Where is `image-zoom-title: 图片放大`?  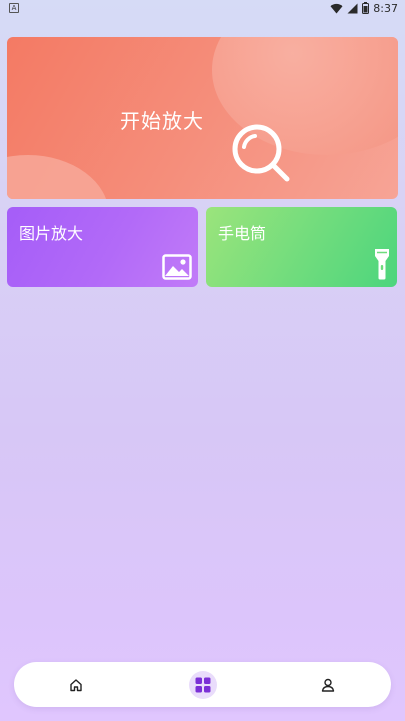
image-zoom-title: 图片放大 is located at coordinates (51, 233).